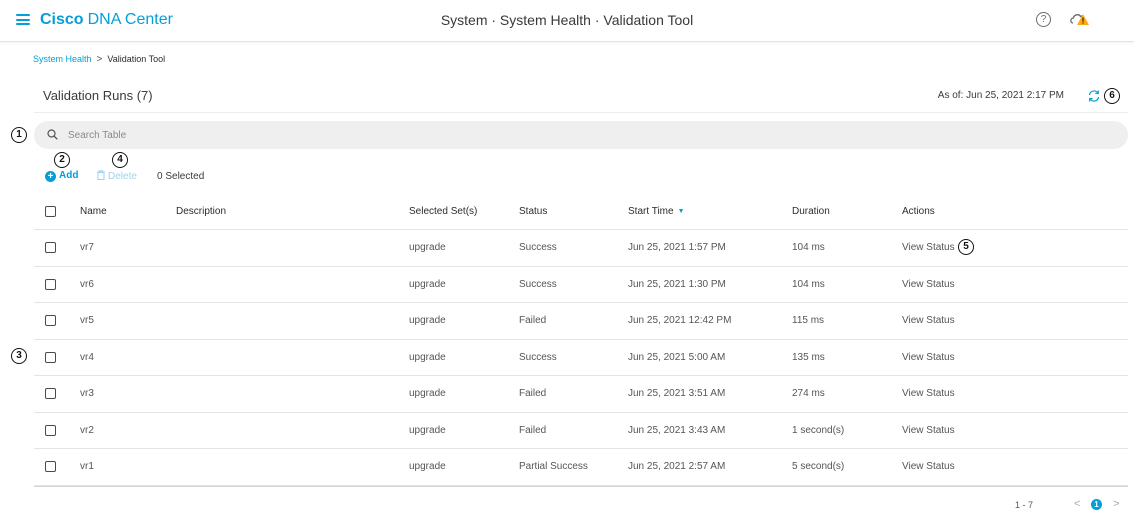 The width and height of the screenshot is (1134, 510). I want to click on breadcrumb-system-health: System Health, so click(62, 59).